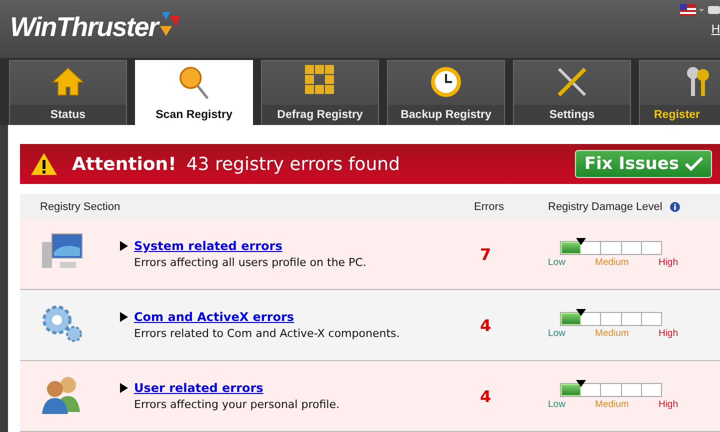 This screenshot has width=720, height=432. What do you see at coordinates (485, 254) in the screenshot?
I see `error-count: 7` at bounding box center [485, 254].